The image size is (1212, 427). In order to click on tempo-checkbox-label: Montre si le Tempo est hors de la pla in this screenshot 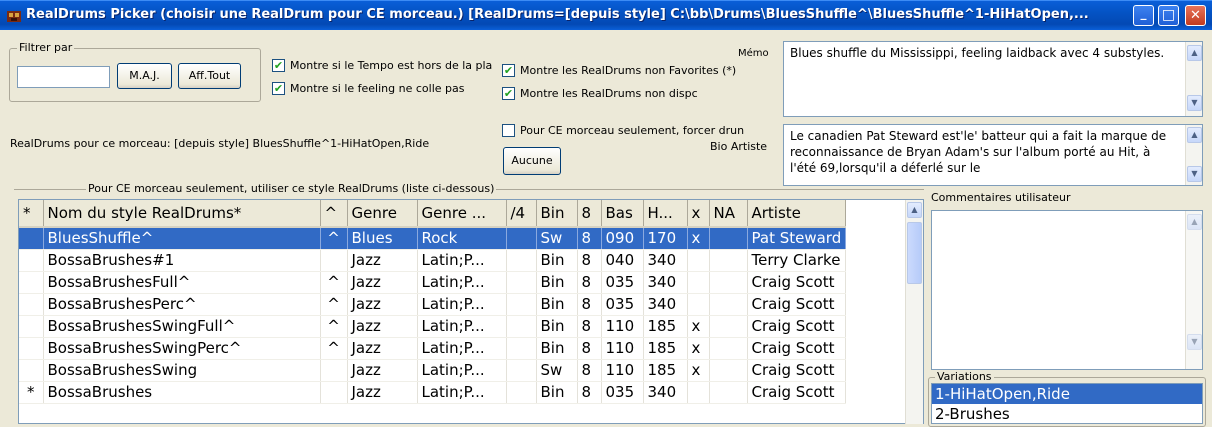, I will do `click(391, 65)`.